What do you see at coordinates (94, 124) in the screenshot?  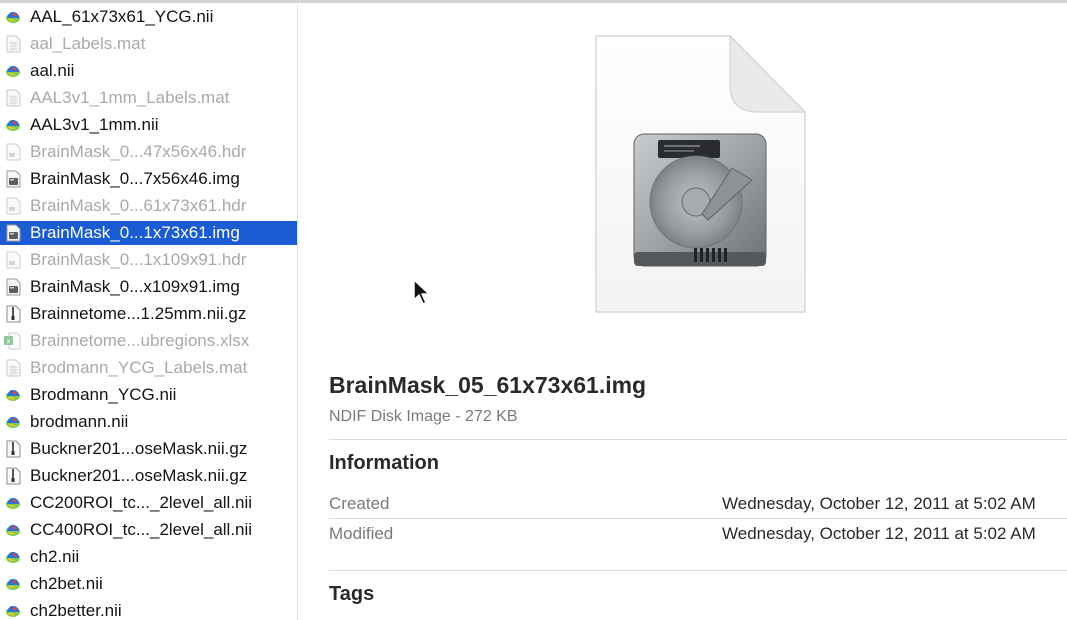 I see `file-name-label: AAL3v1_1mm.nii` at bounding box center [94, 124].